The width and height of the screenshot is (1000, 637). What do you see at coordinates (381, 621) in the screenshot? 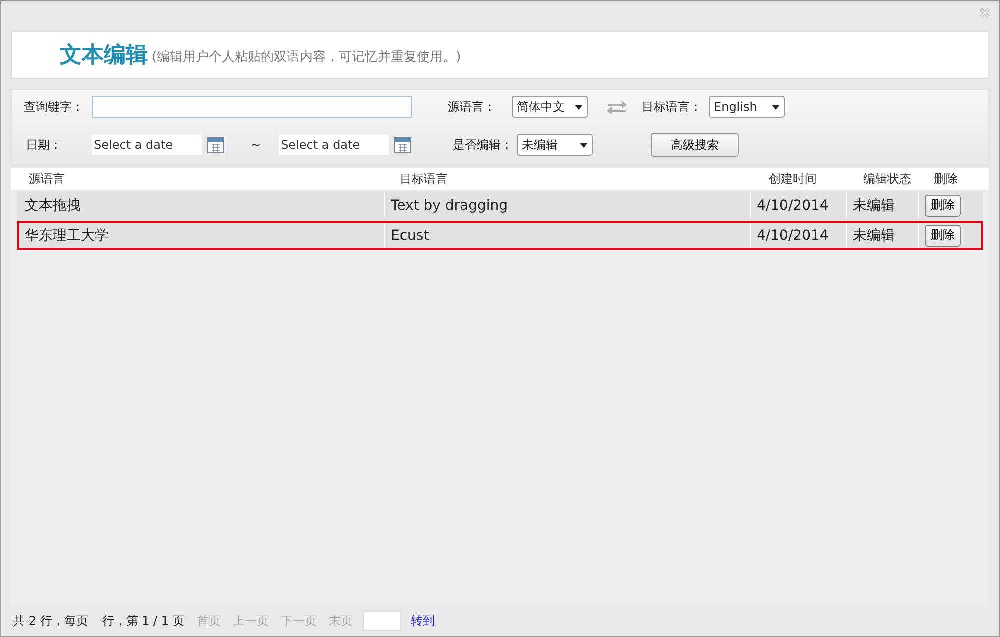
I see `page-number-field` at bounding box center [381, 621].